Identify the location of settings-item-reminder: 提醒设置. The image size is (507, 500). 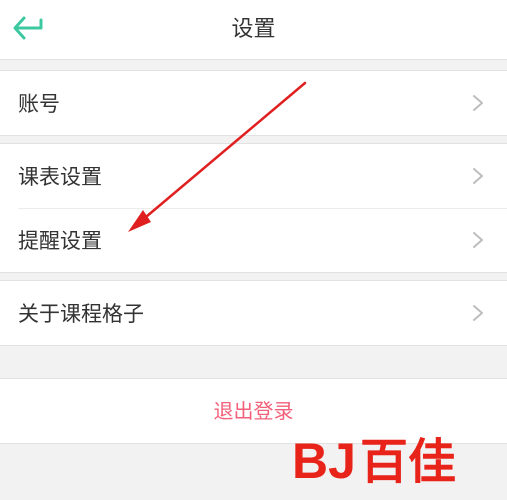
(253, 240).